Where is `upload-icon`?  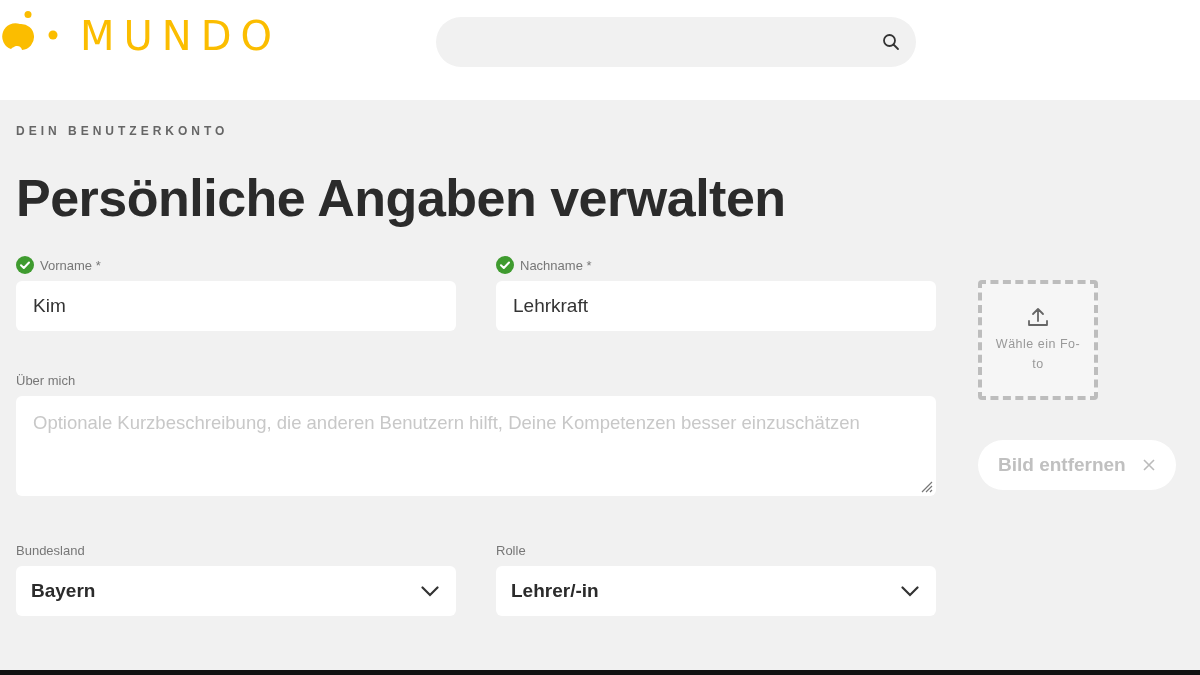
upload-icon is located at coordinates (1038, 317).